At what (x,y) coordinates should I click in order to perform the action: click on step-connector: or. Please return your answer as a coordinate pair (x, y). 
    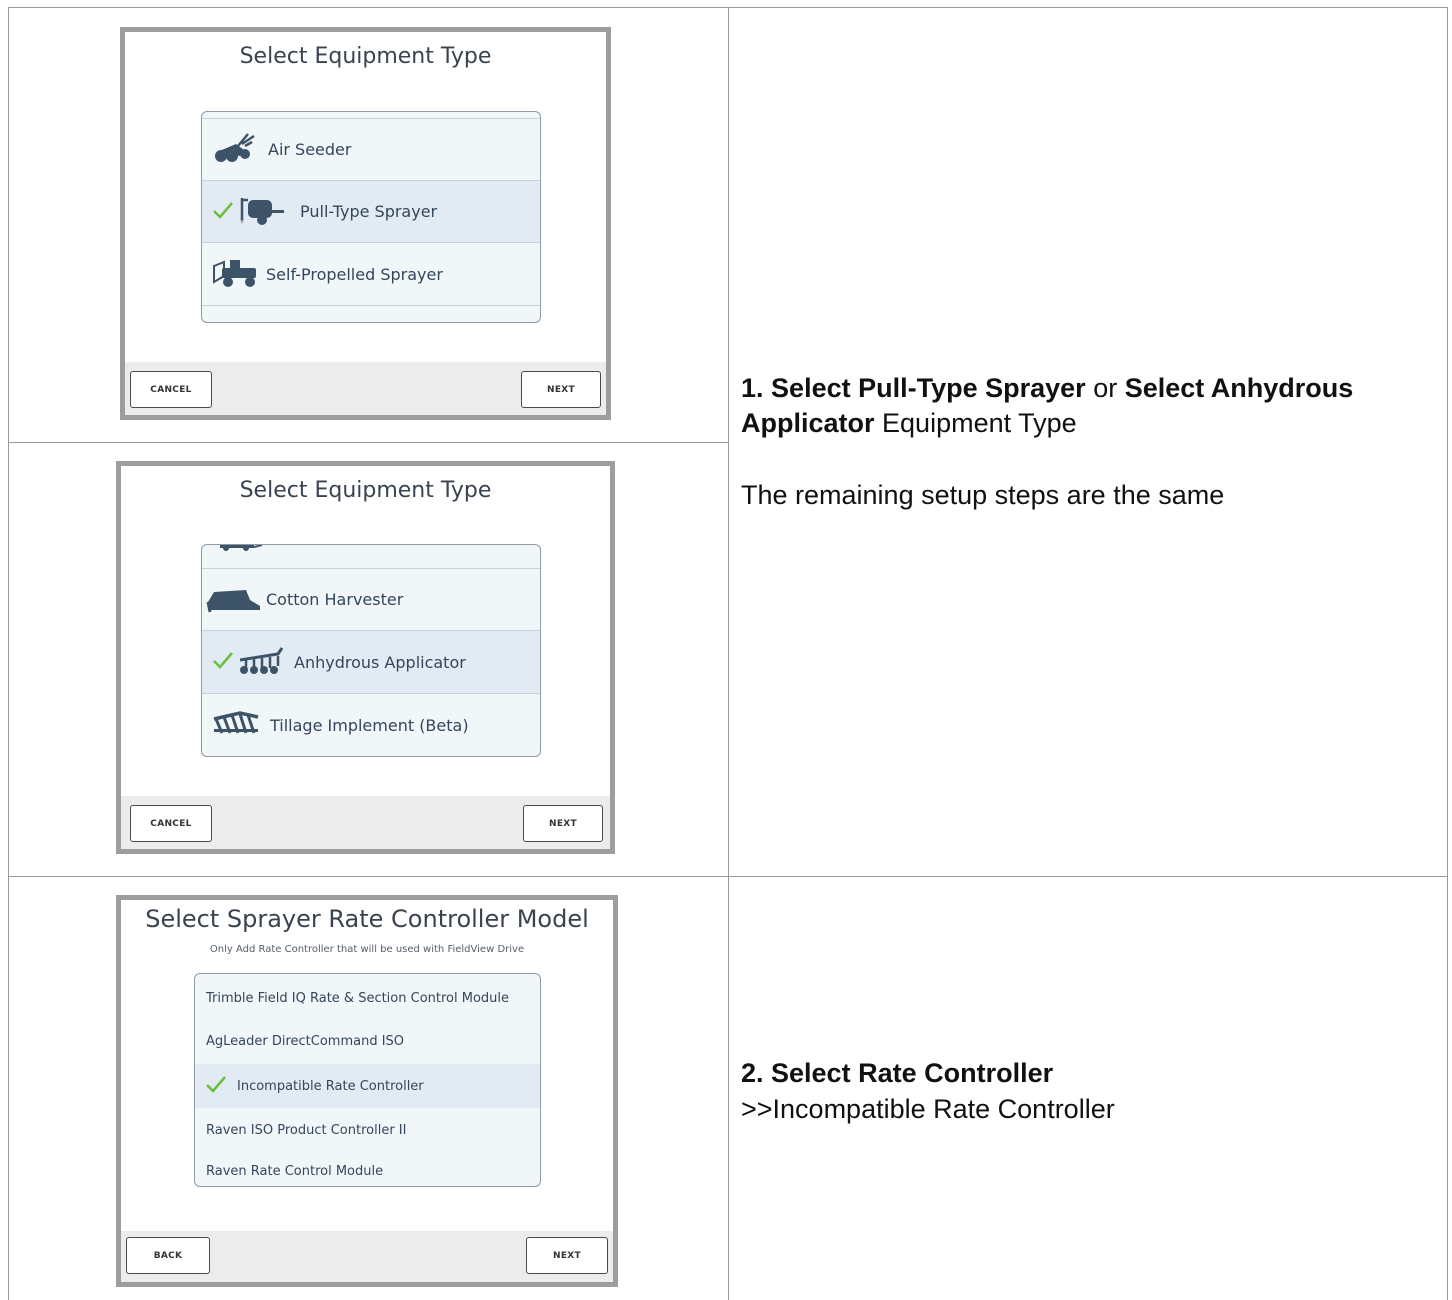
    Looking at the image, I should click on (1105, 388).